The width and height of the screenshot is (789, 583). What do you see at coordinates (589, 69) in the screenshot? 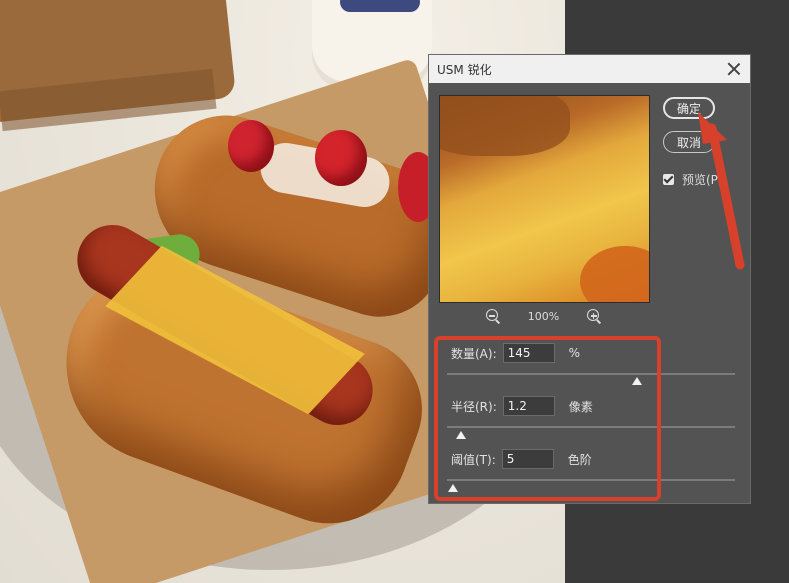
I see `dialog-titlebar: USM 锐化` at bounding box center [589, 69].